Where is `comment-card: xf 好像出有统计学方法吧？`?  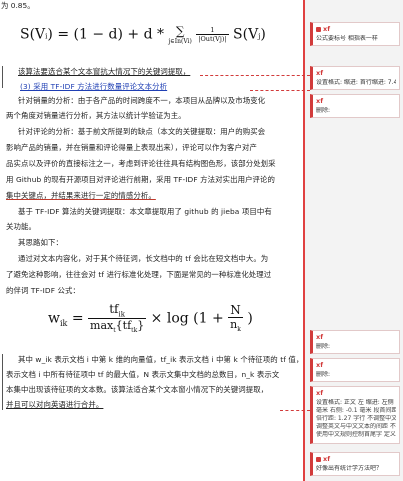
comment-card: xf 好像出有统计学方法吧？ is located at coordinates (355, 464).